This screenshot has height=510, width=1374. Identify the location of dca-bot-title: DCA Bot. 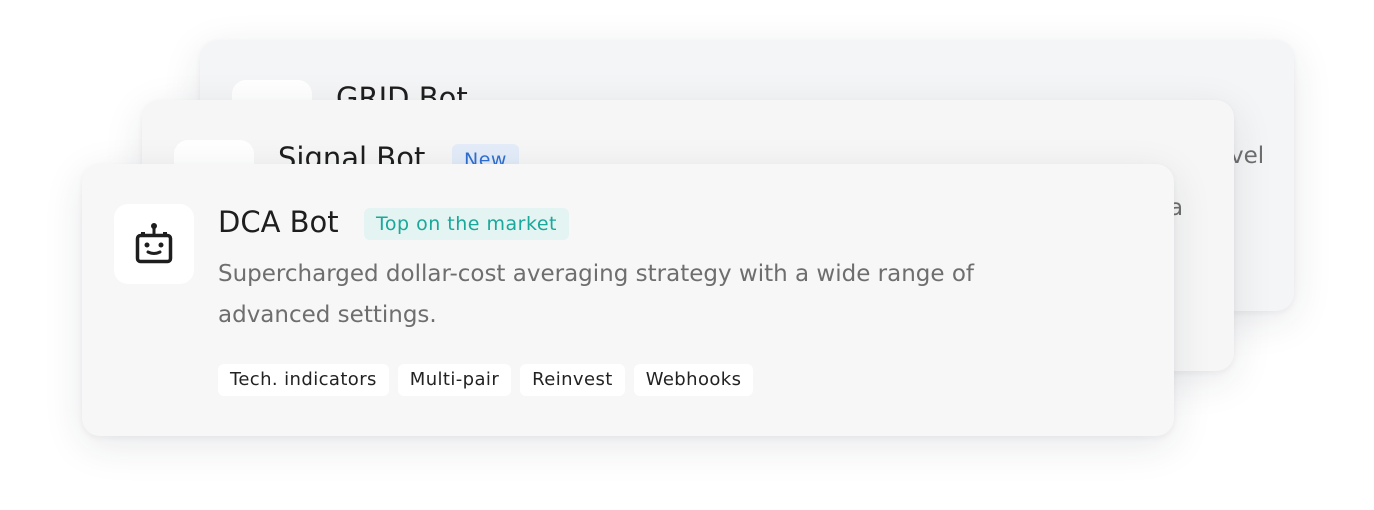
(278, 222).